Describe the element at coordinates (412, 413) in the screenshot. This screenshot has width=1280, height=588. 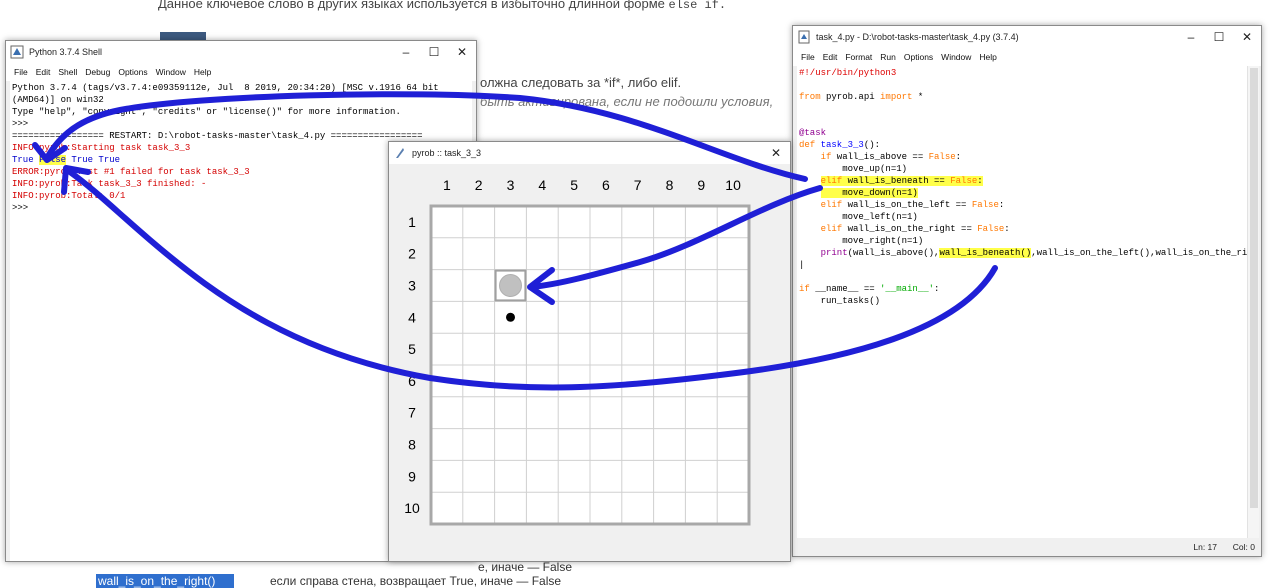
I see `row-label: 7` at that location.